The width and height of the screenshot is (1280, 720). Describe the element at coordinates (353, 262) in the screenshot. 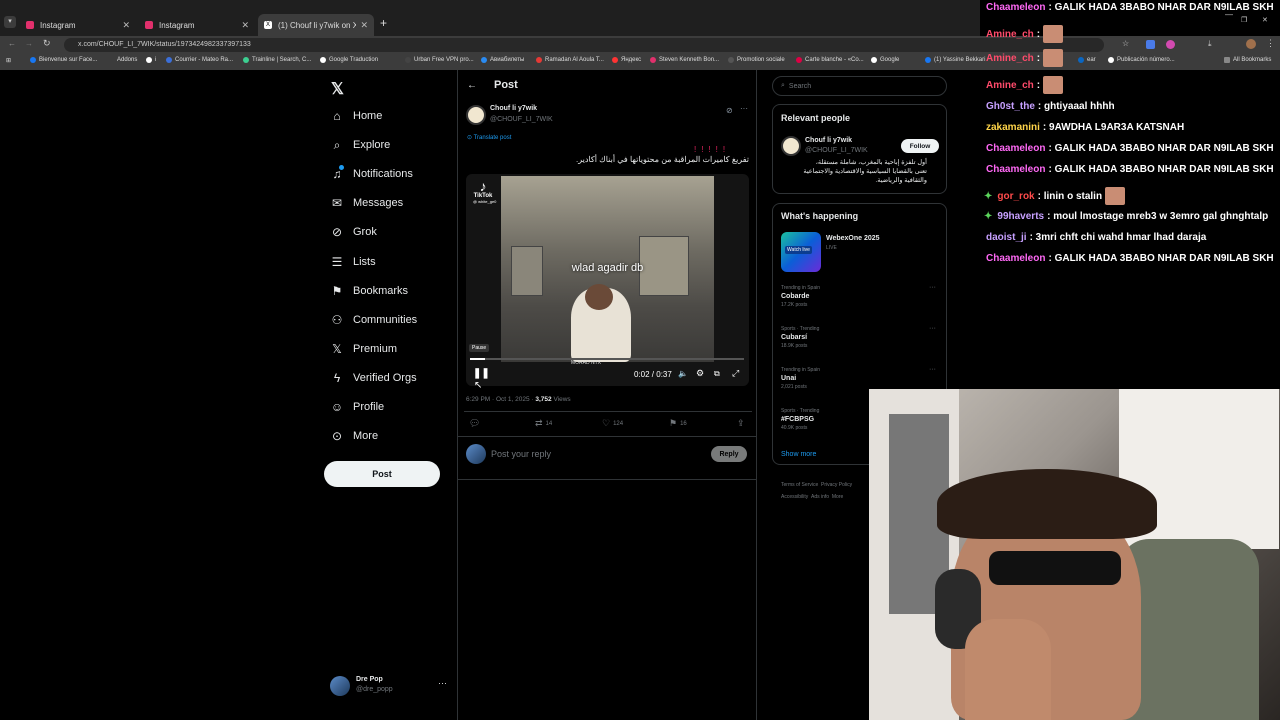

I see `sidebar-item-lists: ☰ Lists` at that location.